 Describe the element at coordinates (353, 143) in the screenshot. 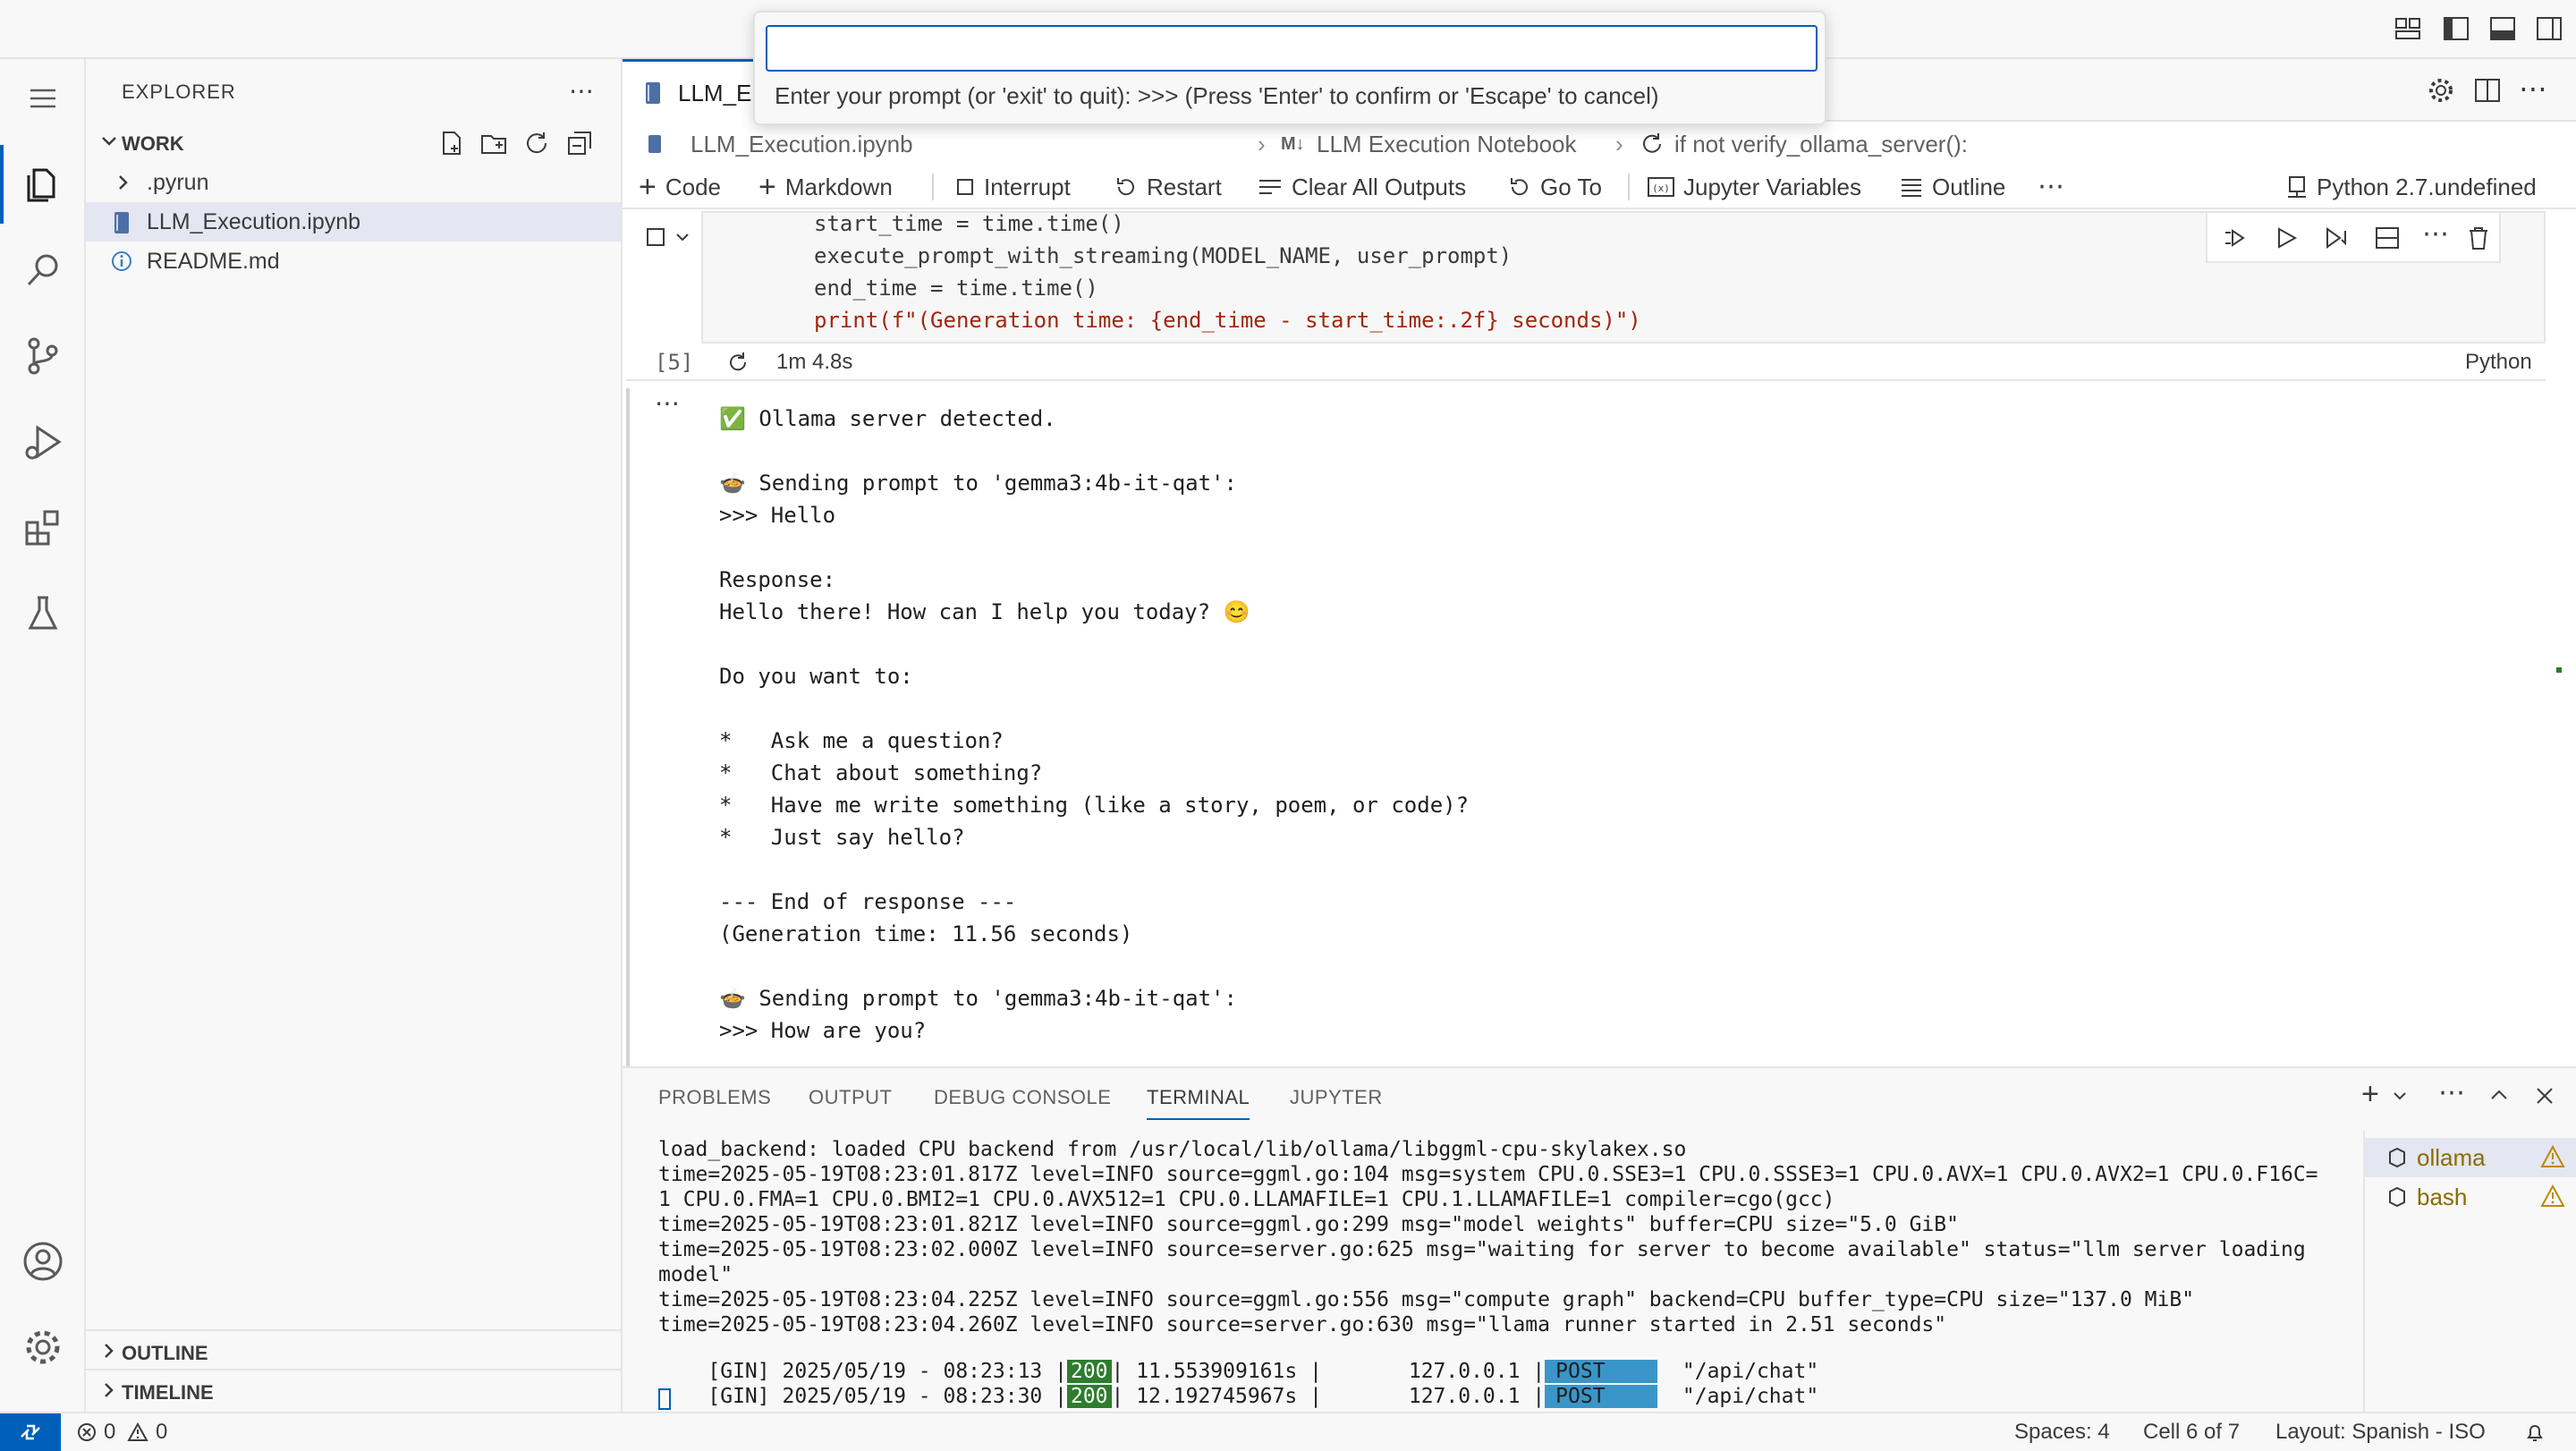

I see `workspace-folder-header: WORK` at that location.